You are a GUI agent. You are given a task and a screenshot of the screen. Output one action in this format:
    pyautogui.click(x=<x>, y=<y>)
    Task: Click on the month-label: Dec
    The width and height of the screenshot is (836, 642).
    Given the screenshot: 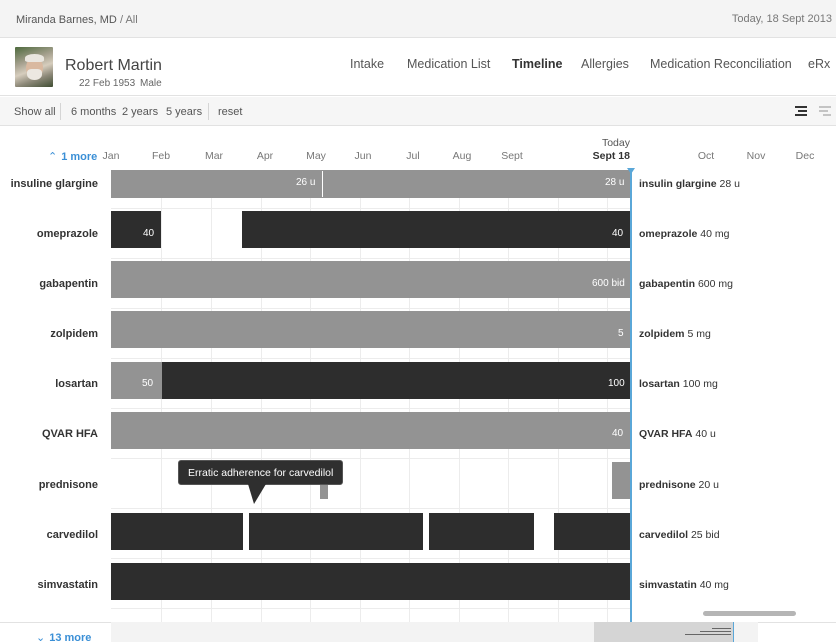 What is the action you would take?
    pyautogui.click(x=805, y=156)
    